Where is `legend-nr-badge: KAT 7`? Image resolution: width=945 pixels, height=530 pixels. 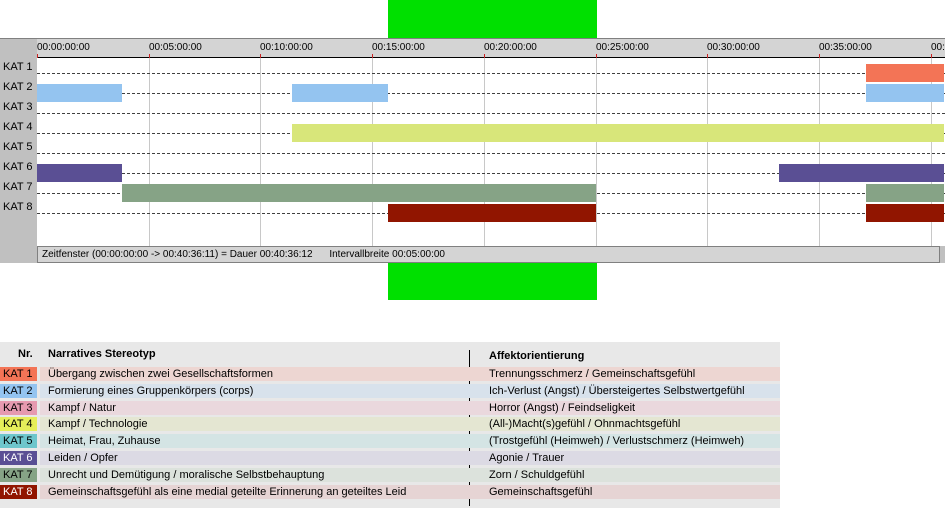 legend-nr-badge: KAT 7 is located at coordinates (18, 474).